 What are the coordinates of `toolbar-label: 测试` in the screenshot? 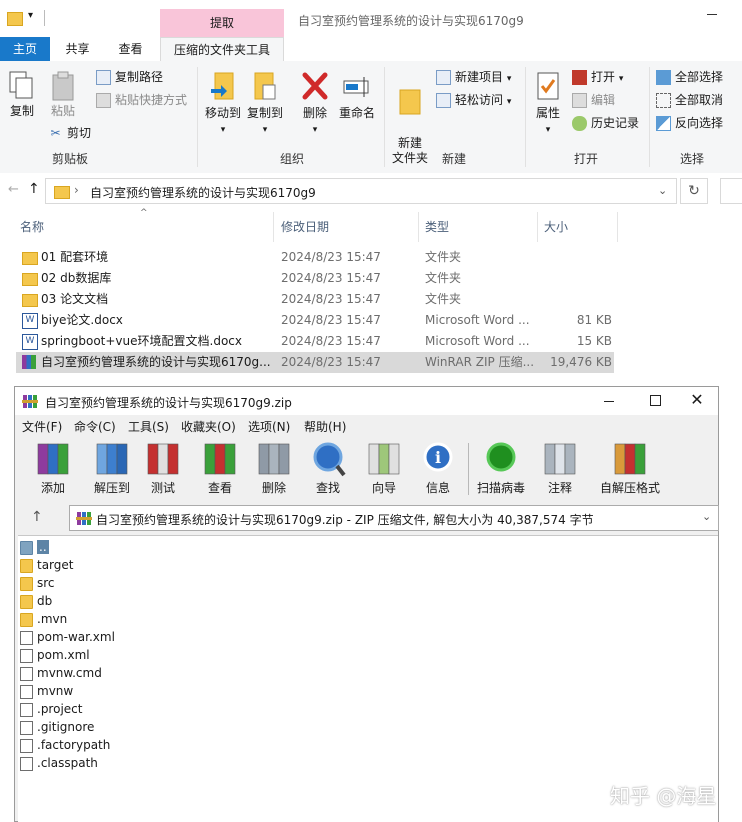 It's located at (162, 488).